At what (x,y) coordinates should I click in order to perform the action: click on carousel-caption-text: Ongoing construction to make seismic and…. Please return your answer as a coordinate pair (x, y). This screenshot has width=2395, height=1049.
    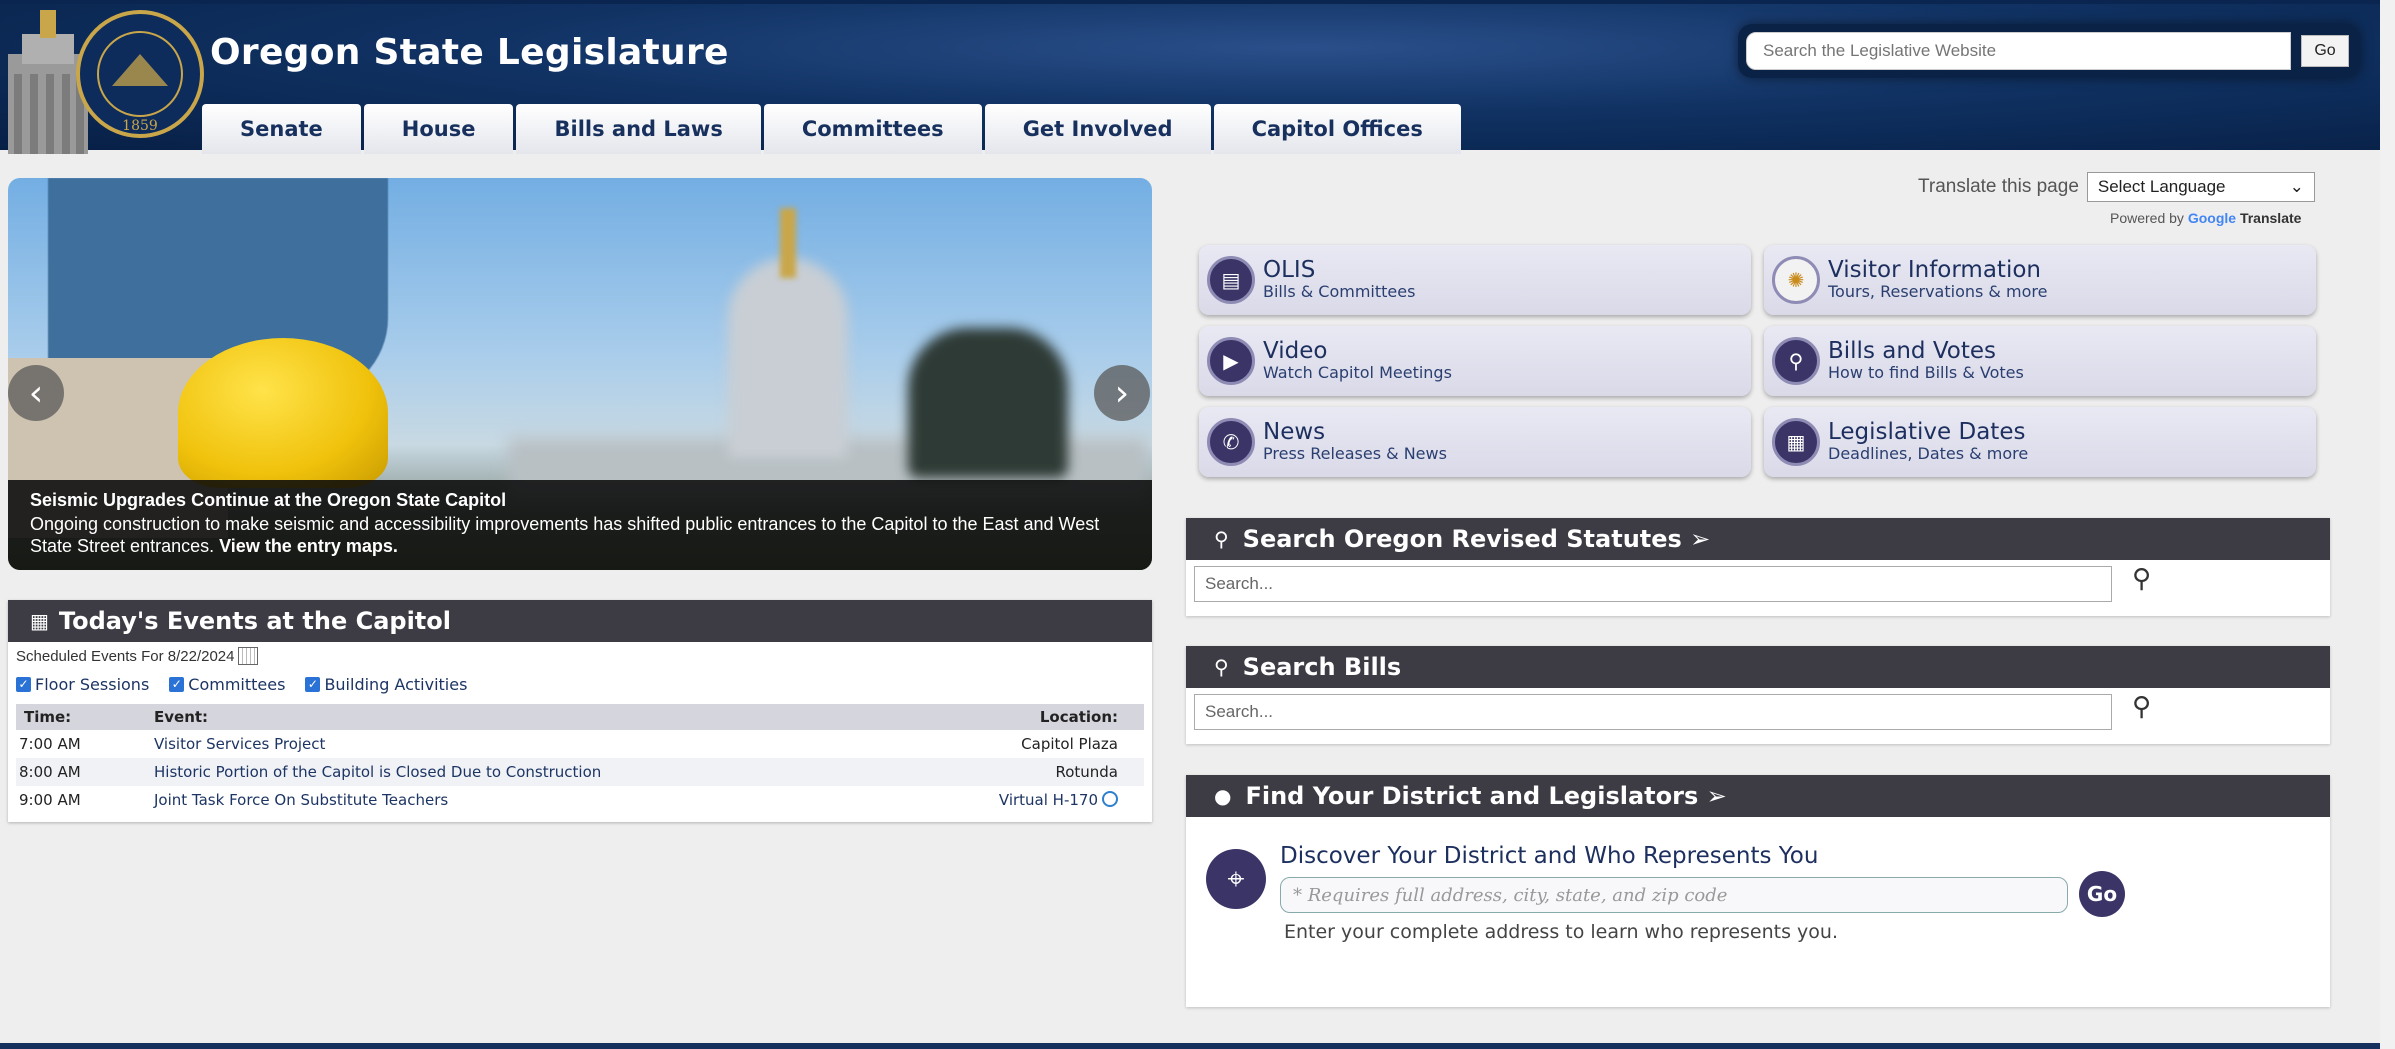
    Looking at the image, I should click on (565, 535).